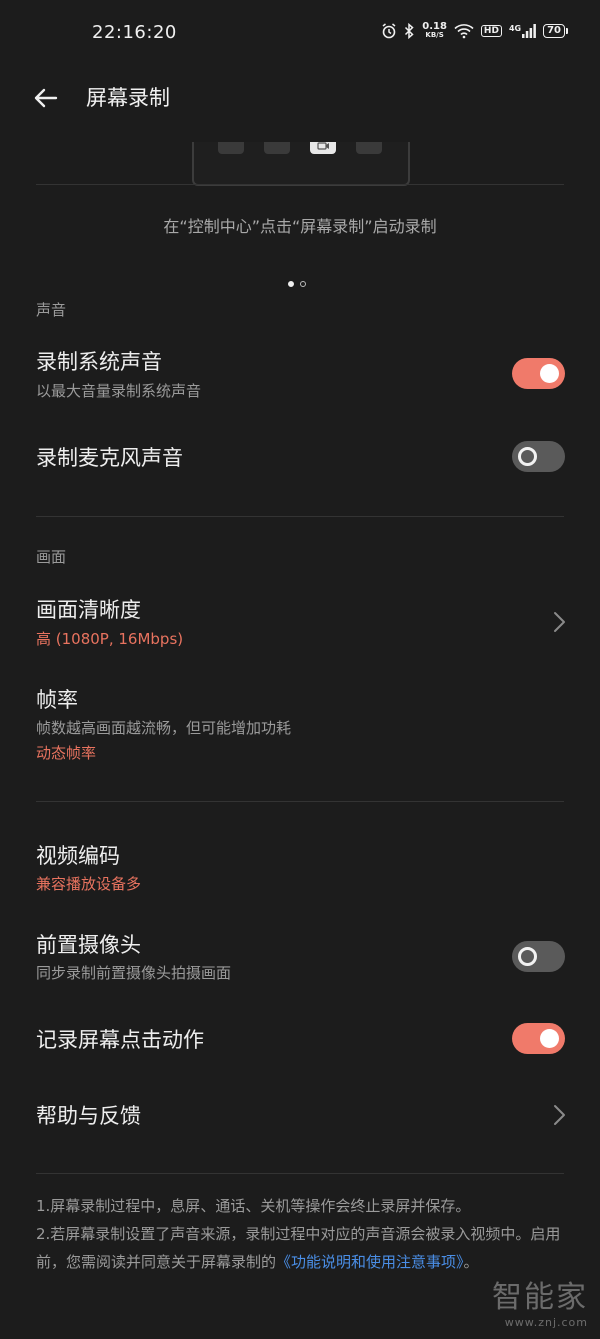  Describe the element at coordinates (120, 1040) in the screenshot. I see `setting-title: 记录屏幕点击动作` at that location.